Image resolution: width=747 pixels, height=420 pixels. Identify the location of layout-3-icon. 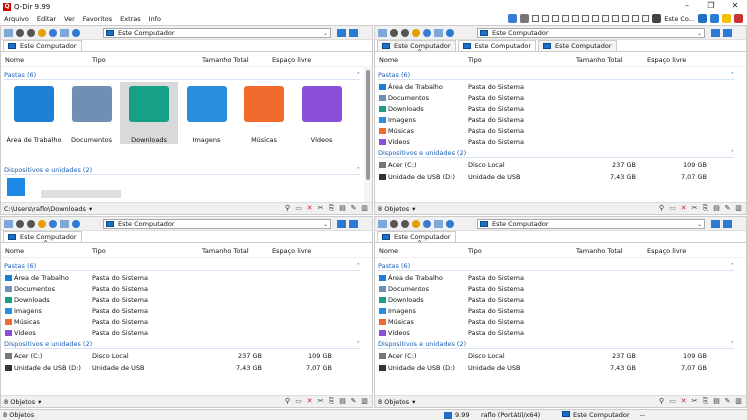
(556, 18).